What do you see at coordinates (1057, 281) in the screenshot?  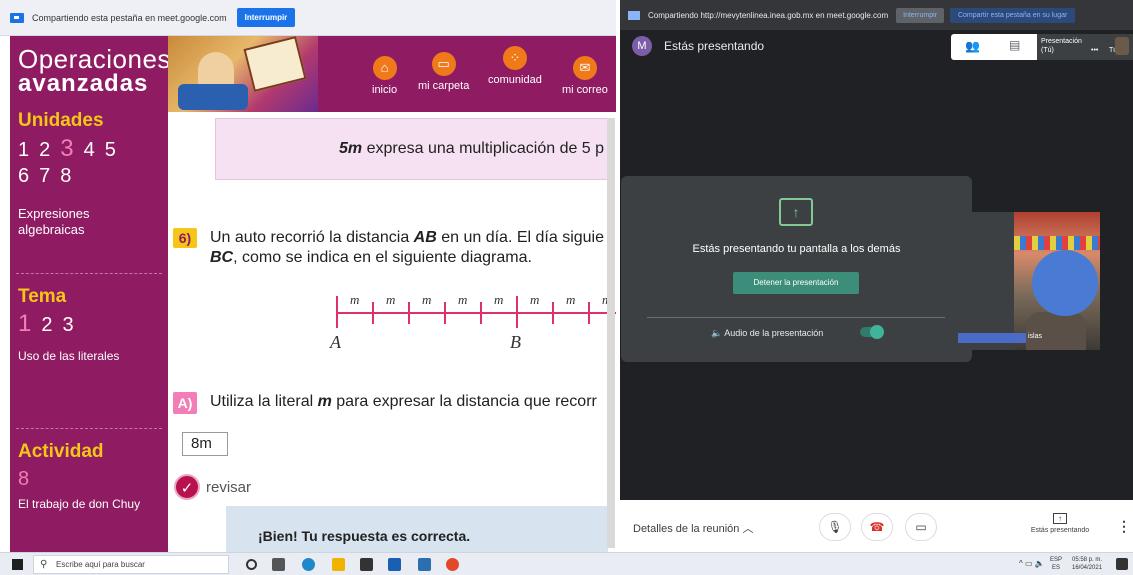 I see `participant-video` at bounding box center [1057, 281].